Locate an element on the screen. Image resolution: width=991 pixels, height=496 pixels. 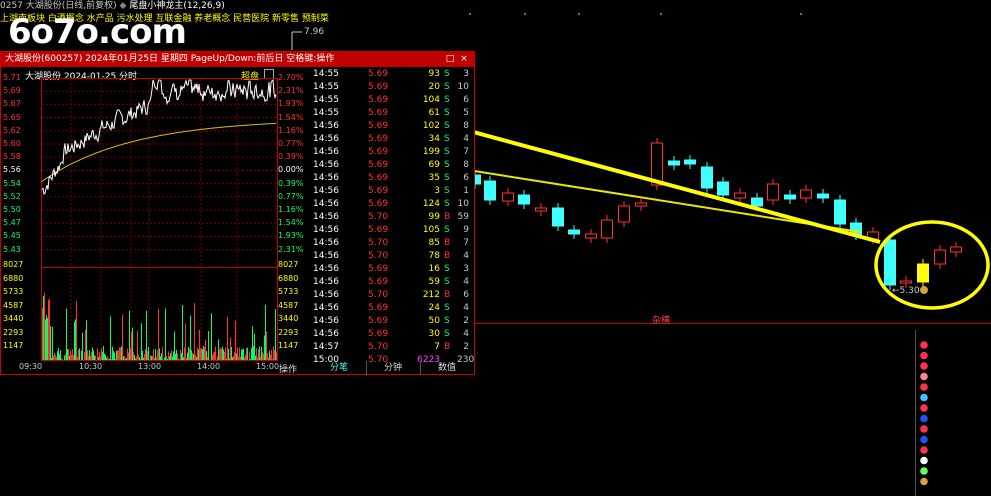
tick-row: 14:56 5.69 69 S 8 is located at coordinates (392, 165).